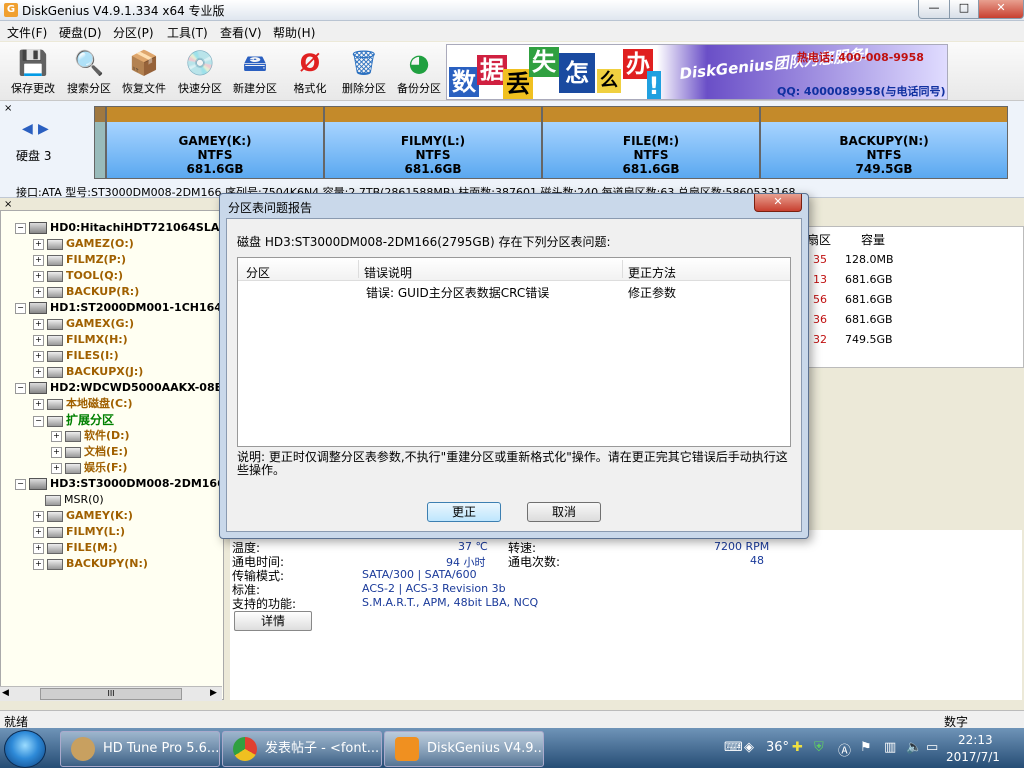 This screenshot has height=768, width=1024. I want to click on close-button: ✕, so click(1001, 9).